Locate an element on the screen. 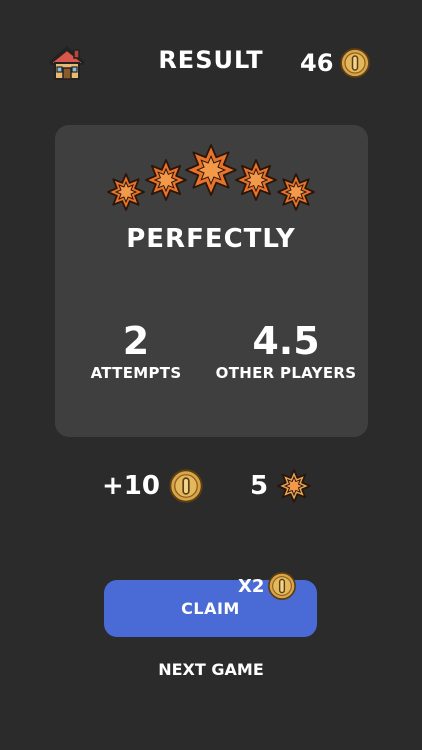  multiplier-value: X2 is located at coordinates (251, 586).